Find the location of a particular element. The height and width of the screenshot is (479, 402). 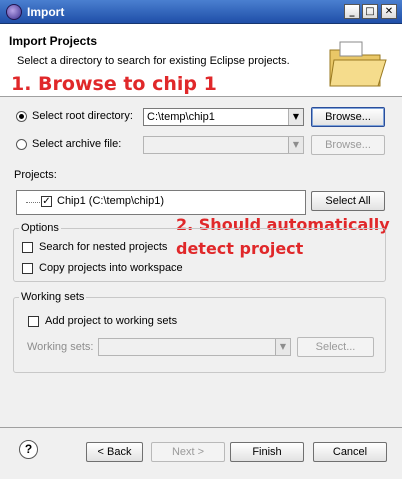

archive-file-label: Select archive file: is located at coordinates (77, 144).